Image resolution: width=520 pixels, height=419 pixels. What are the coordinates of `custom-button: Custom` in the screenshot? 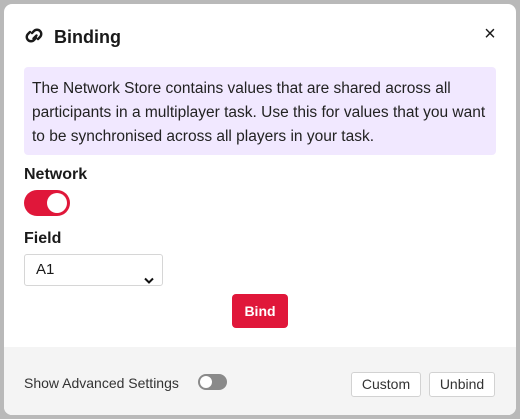 It's located at (386, 384).